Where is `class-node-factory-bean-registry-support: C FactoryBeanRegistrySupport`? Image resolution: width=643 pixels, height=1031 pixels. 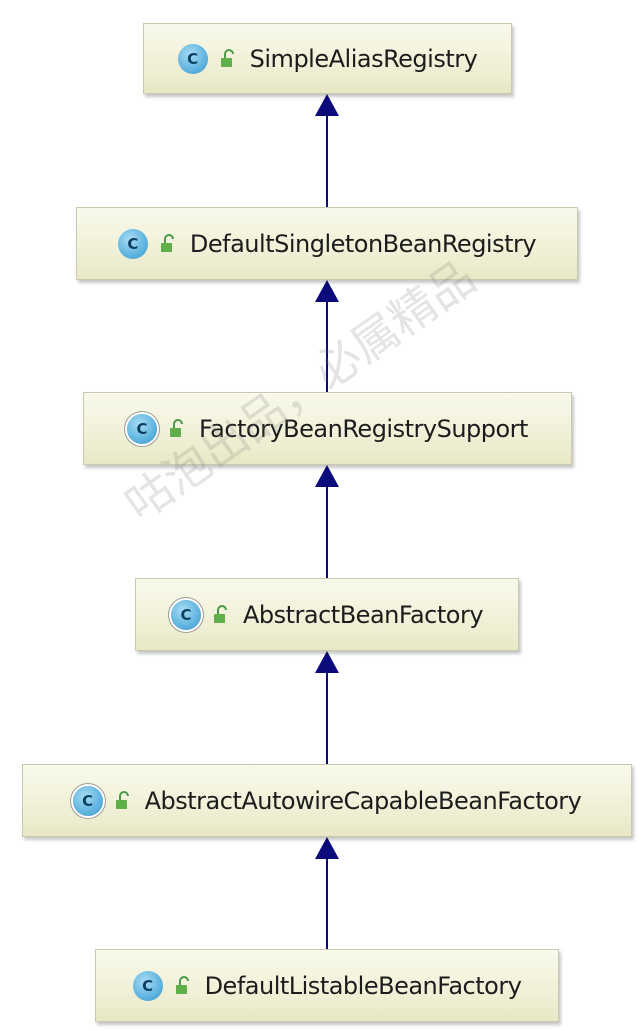 class-node-factory-bean-registry-support: C FactoryBeanRegistrySupport is located at coordinates (327, 428).